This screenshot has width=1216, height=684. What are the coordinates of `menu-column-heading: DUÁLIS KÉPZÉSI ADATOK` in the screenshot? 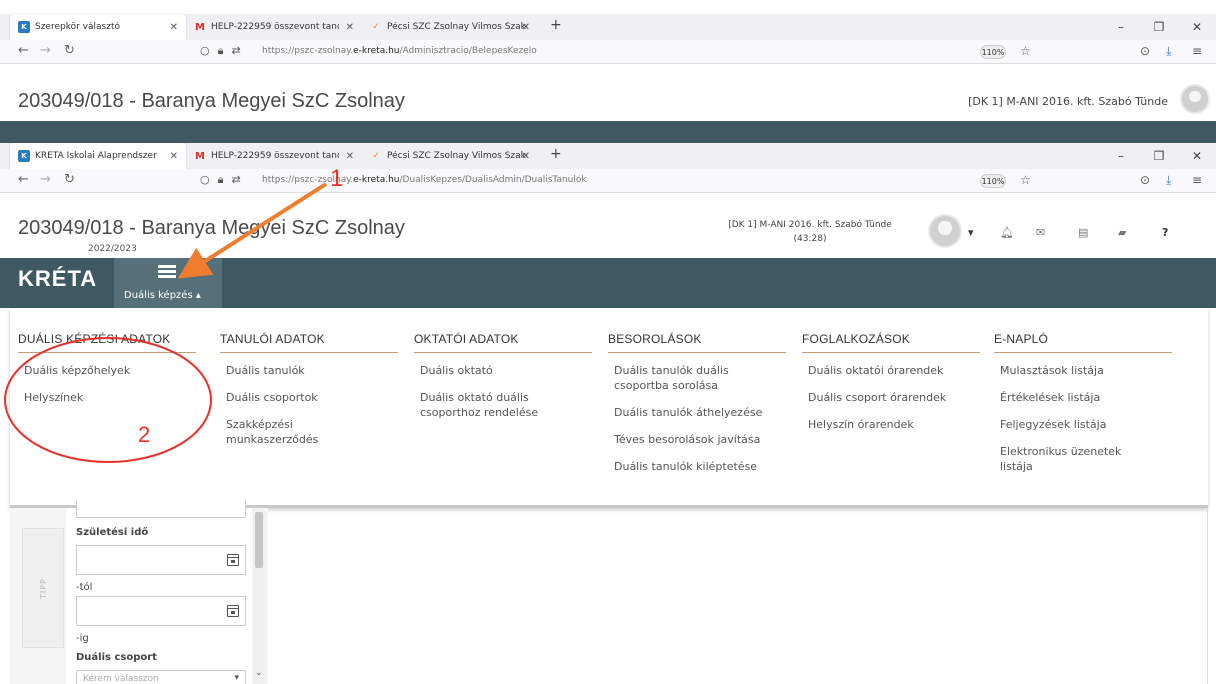 It's located at (107, 342).